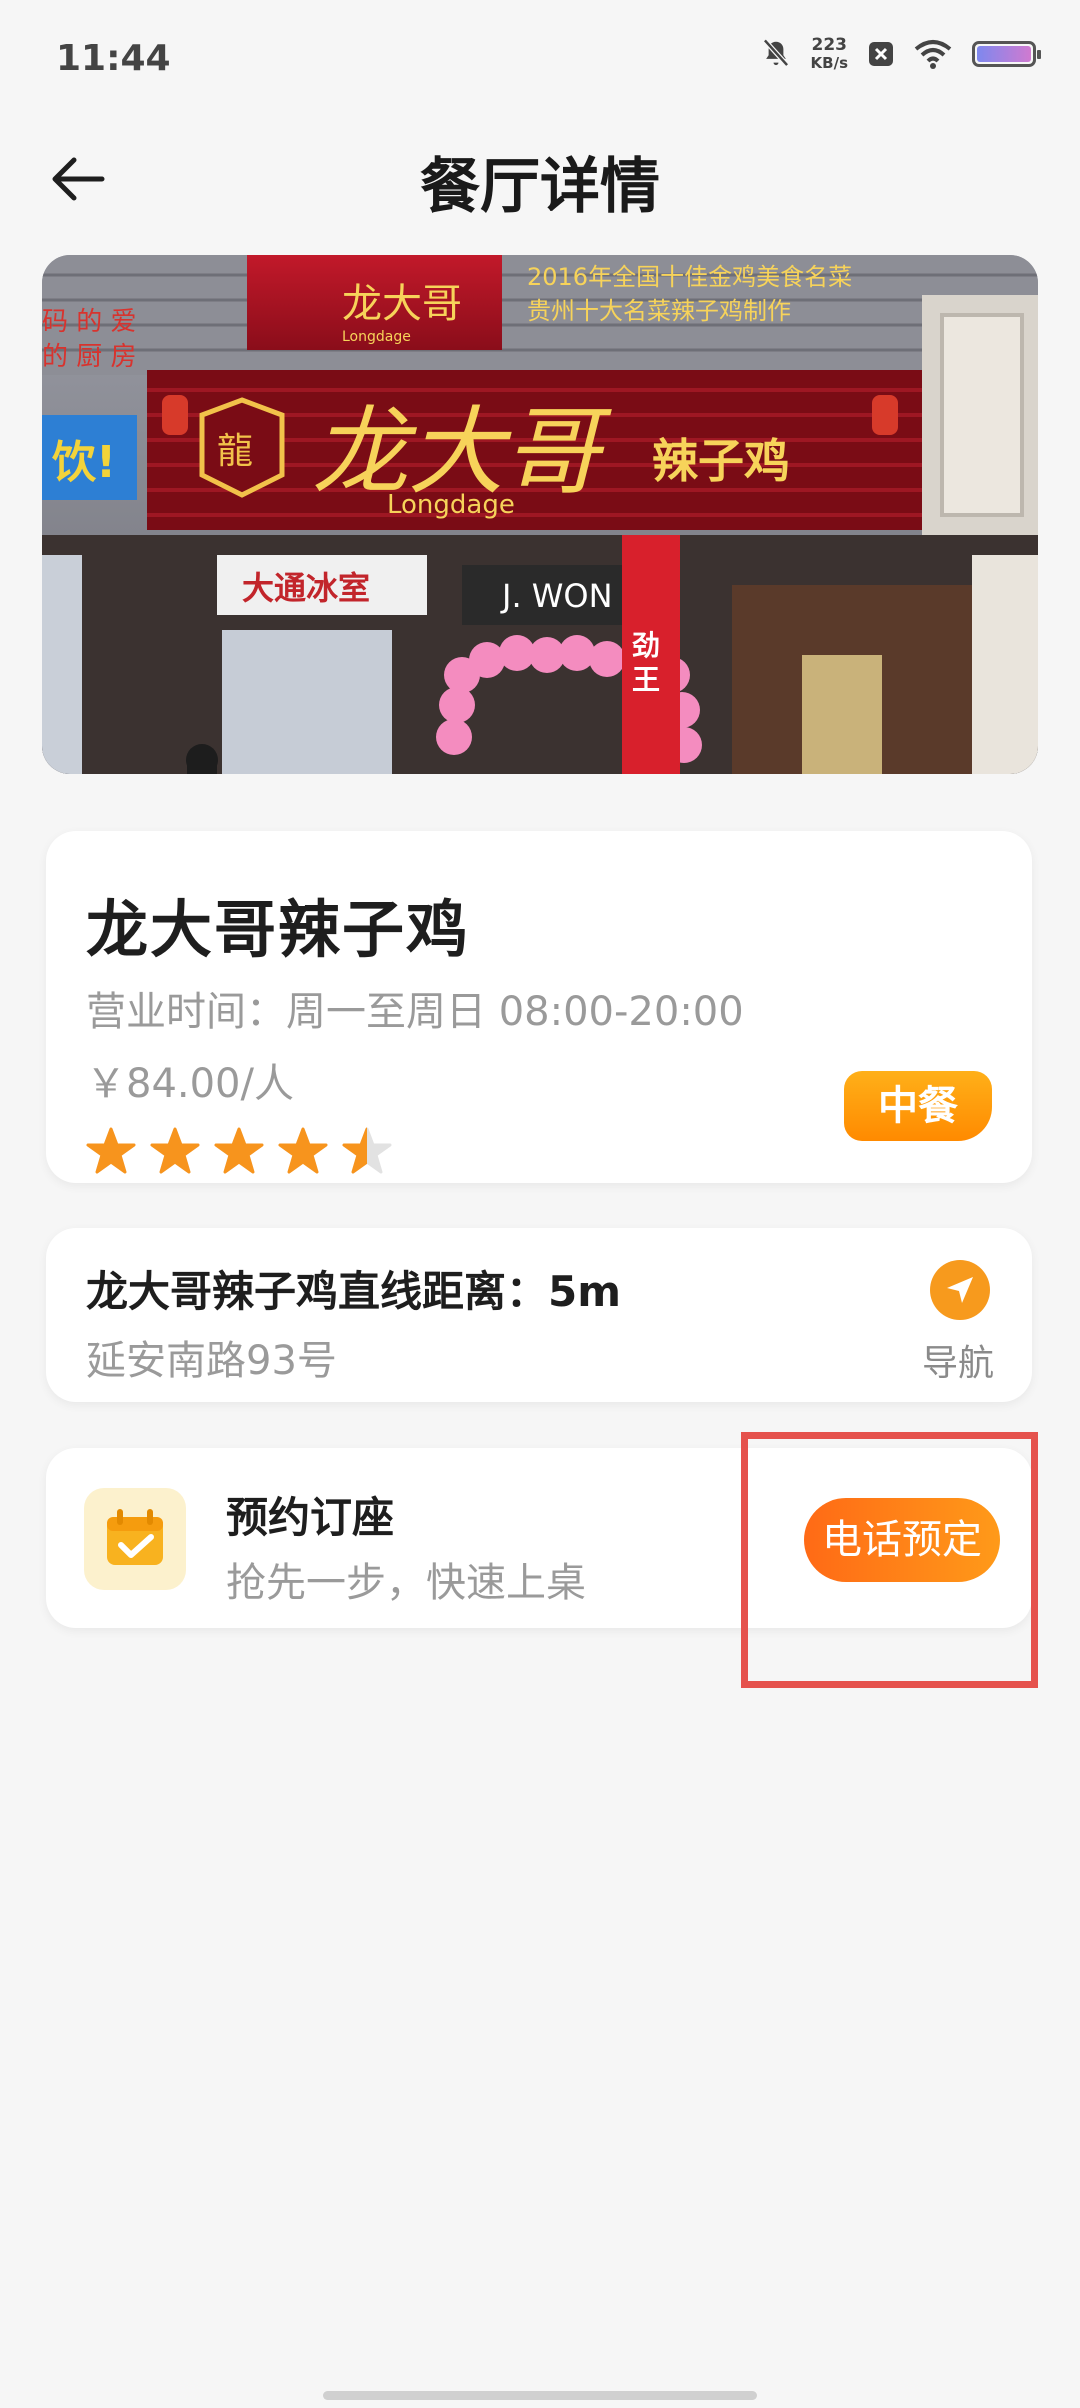  I want to click on net-speed: 223 KB/s, so click(829, 54).